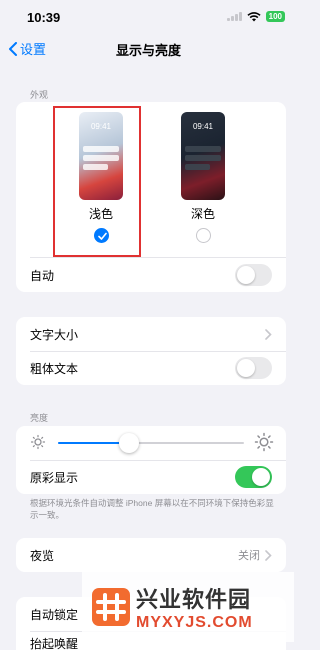 This screenshot has width=320, height=650. What do you see at coordinates (253, 477) in the screenshot?
I see `true-tone-toggle` at bounding box center [253, 477].